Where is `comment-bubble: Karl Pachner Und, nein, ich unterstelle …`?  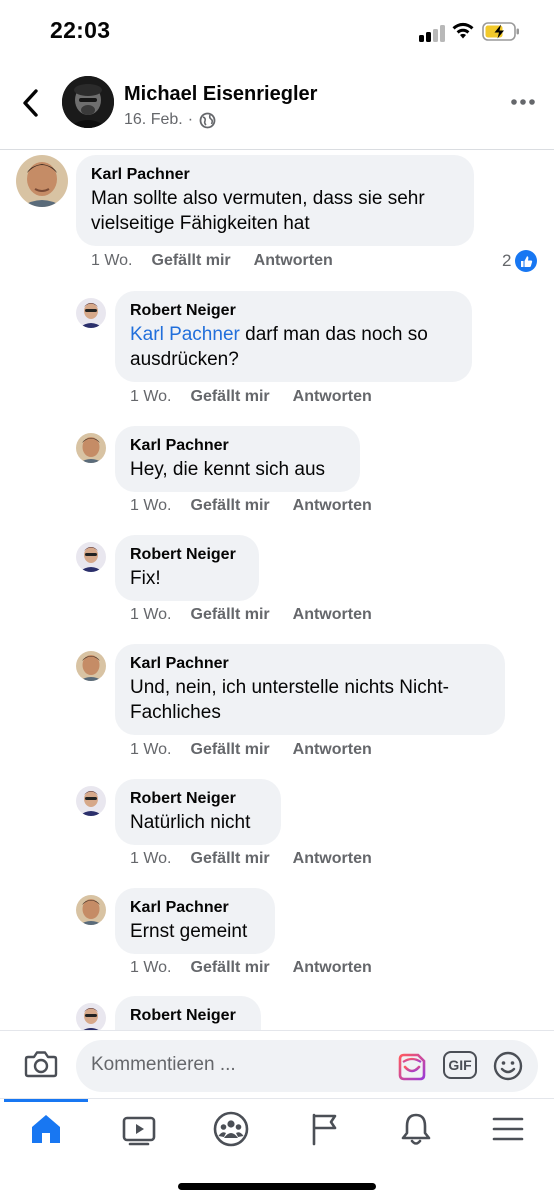 comment-bubble: Karl Pachner Und, nein, ich unterstelle … is located at coordinates (310, 689).